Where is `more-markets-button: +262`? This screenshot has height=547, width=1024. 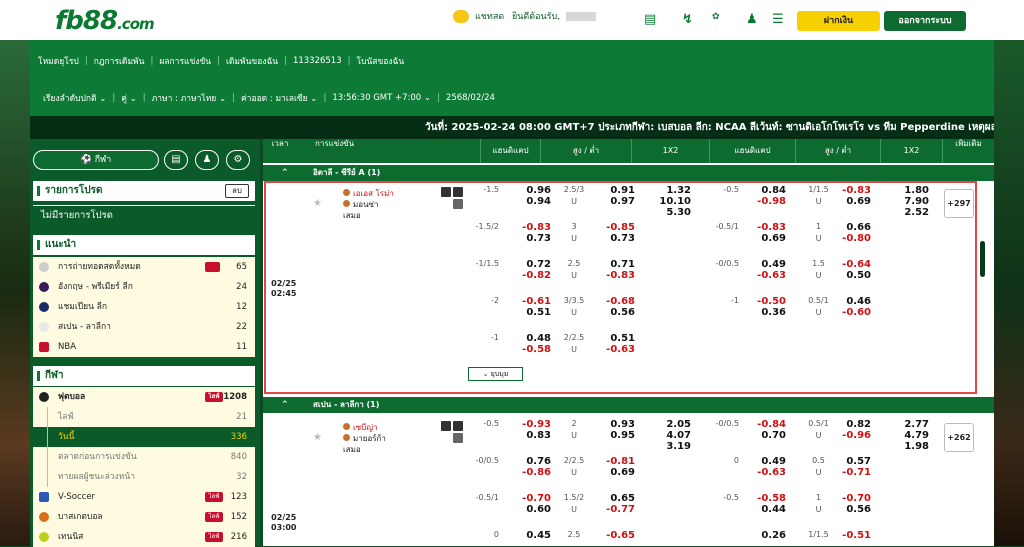
more-markets-button: +262 is located at coordinates (959, 437).